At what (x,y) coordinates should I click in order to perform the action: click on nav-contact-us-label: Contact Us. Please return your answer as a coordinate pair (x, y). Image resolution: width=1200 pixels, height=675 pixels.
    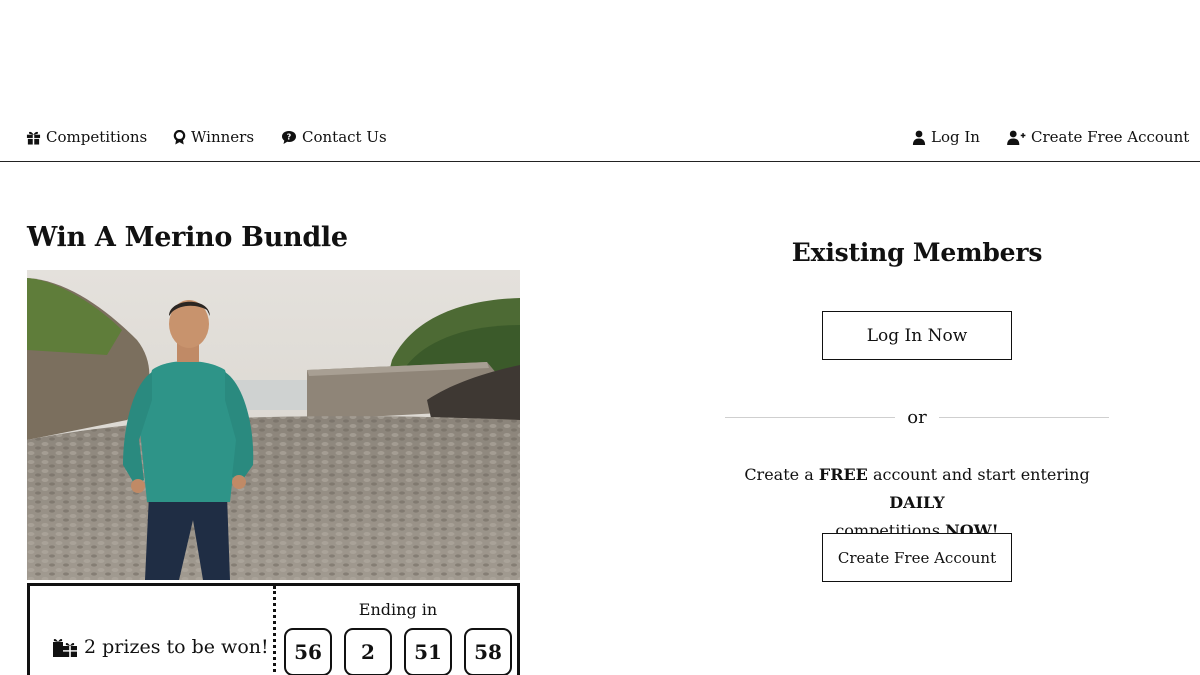
    Looking at the image, I should click on (344, 137).